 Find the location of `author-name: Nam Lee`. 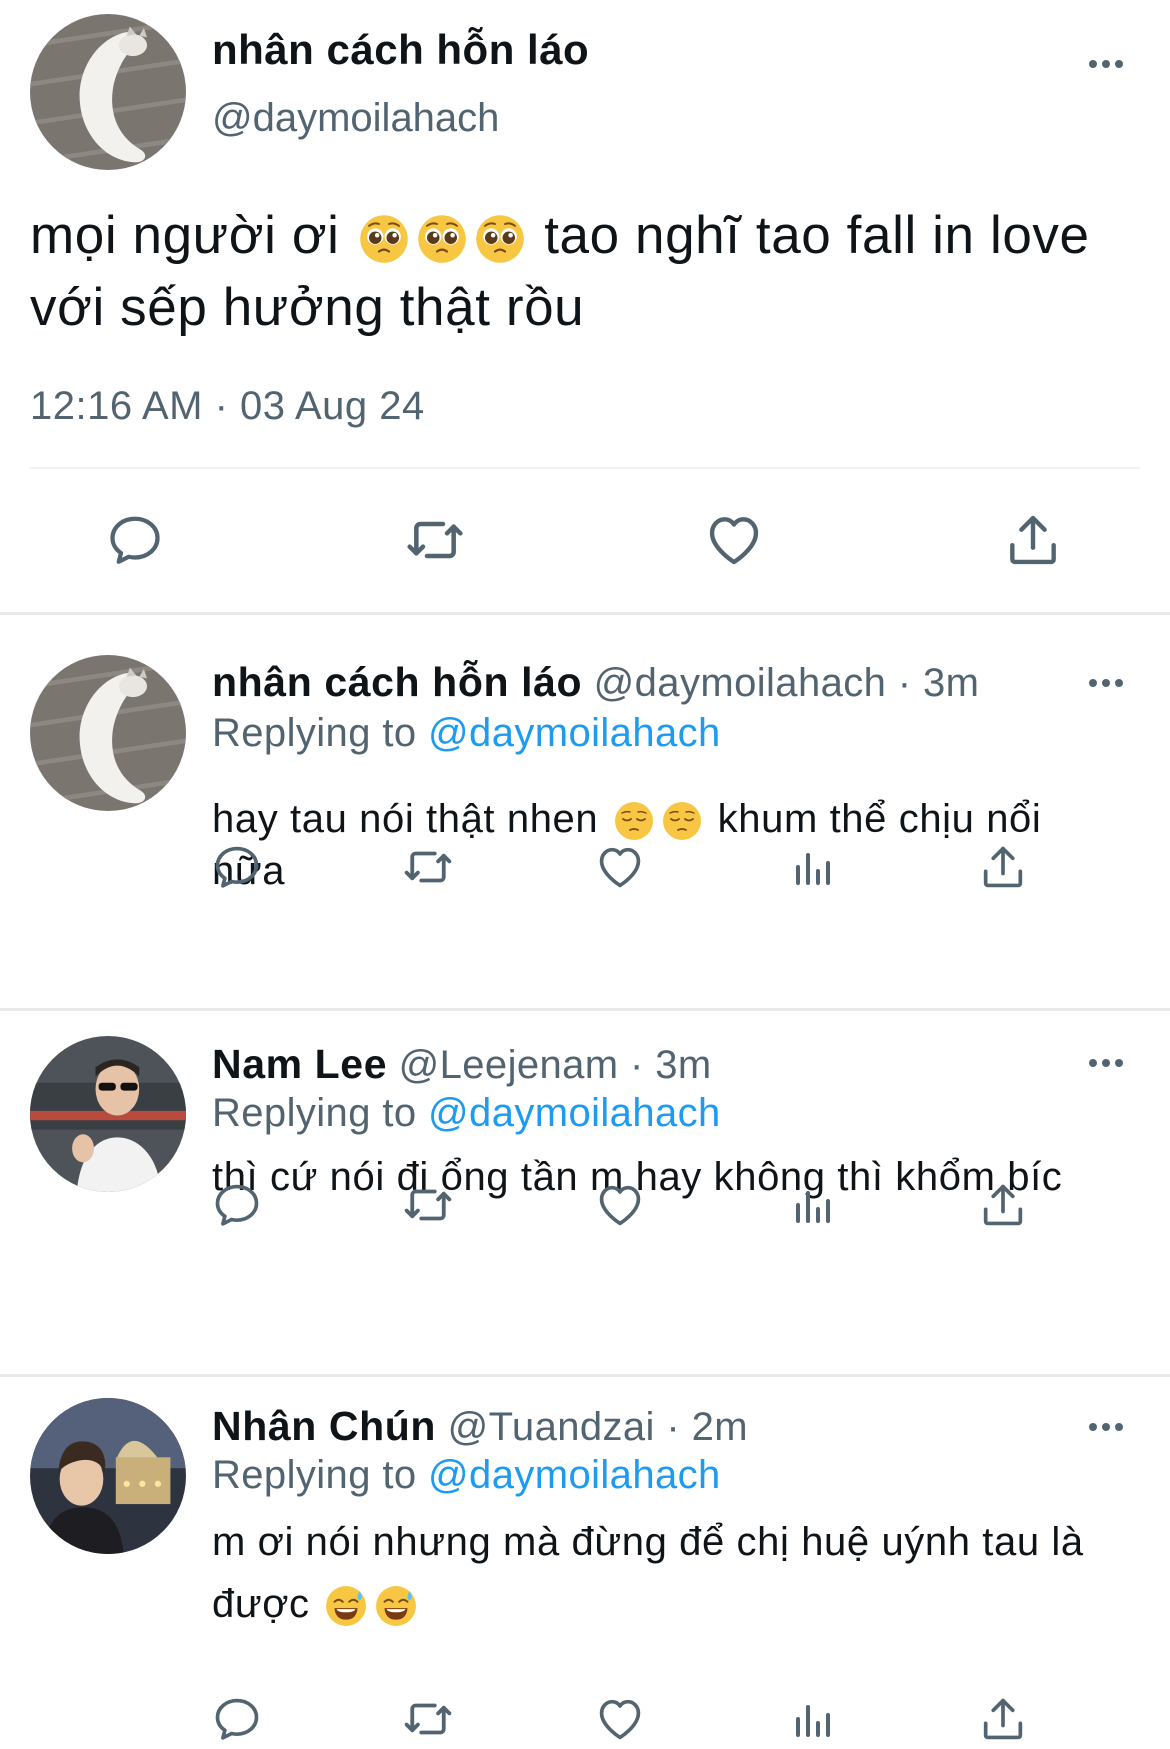

author-name: Nam Lee is located at coordinates (299, 1064).